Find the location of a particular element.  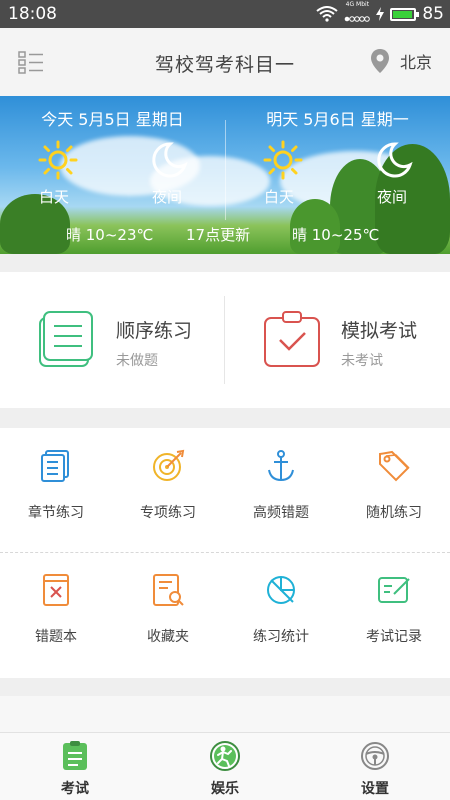

tab-settings: 设置 is located at coordinates (375, 766).